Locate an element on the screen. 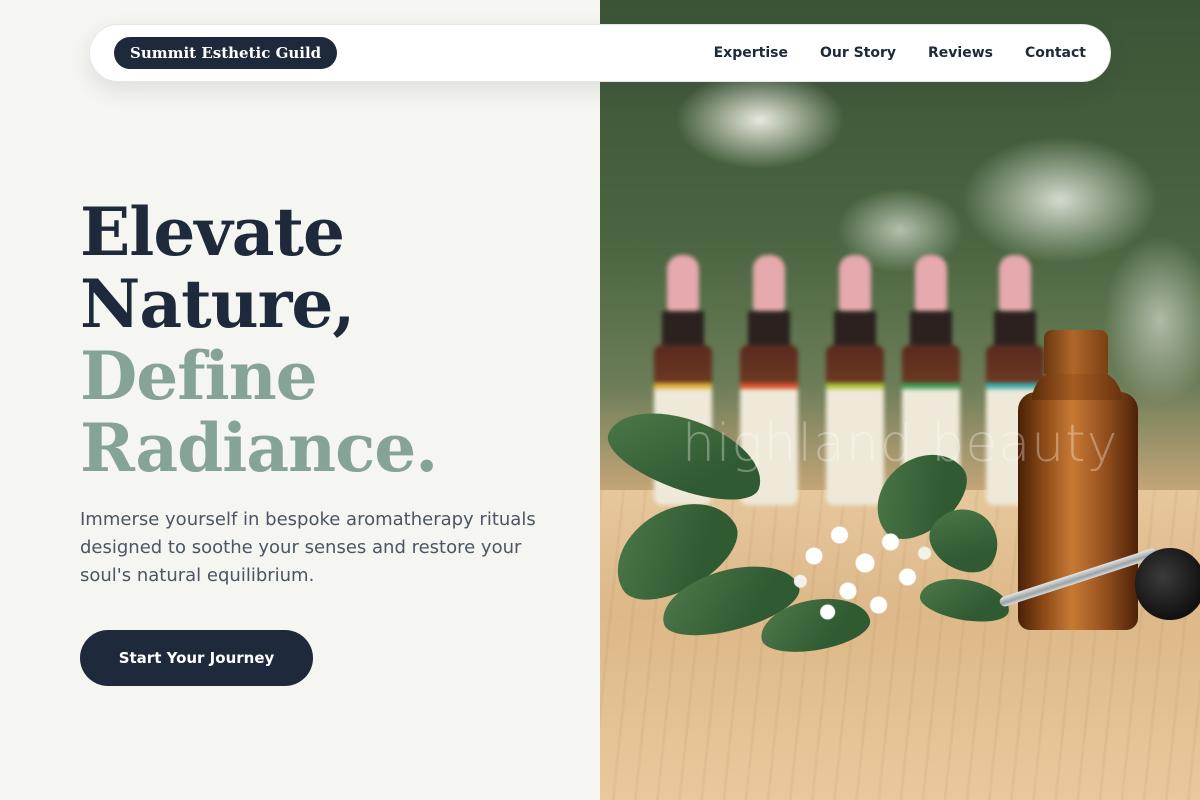 The width and height of the screenshot is (1200, 800). headline-line-2: Nature, is located at coordinates (217, 304).